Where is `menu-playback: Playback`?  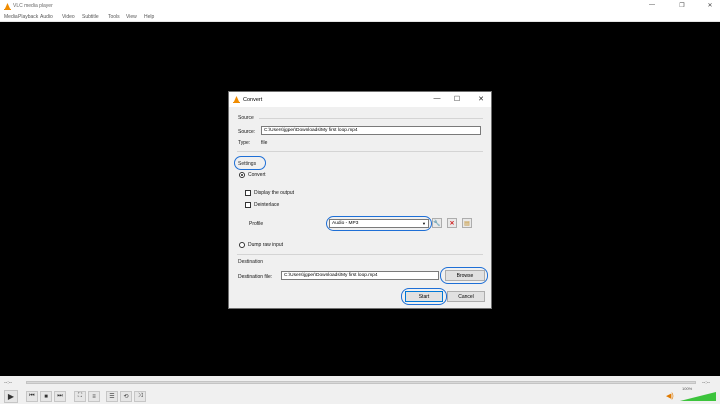 menu-playback: Playback is located at coordinates (28, 17).